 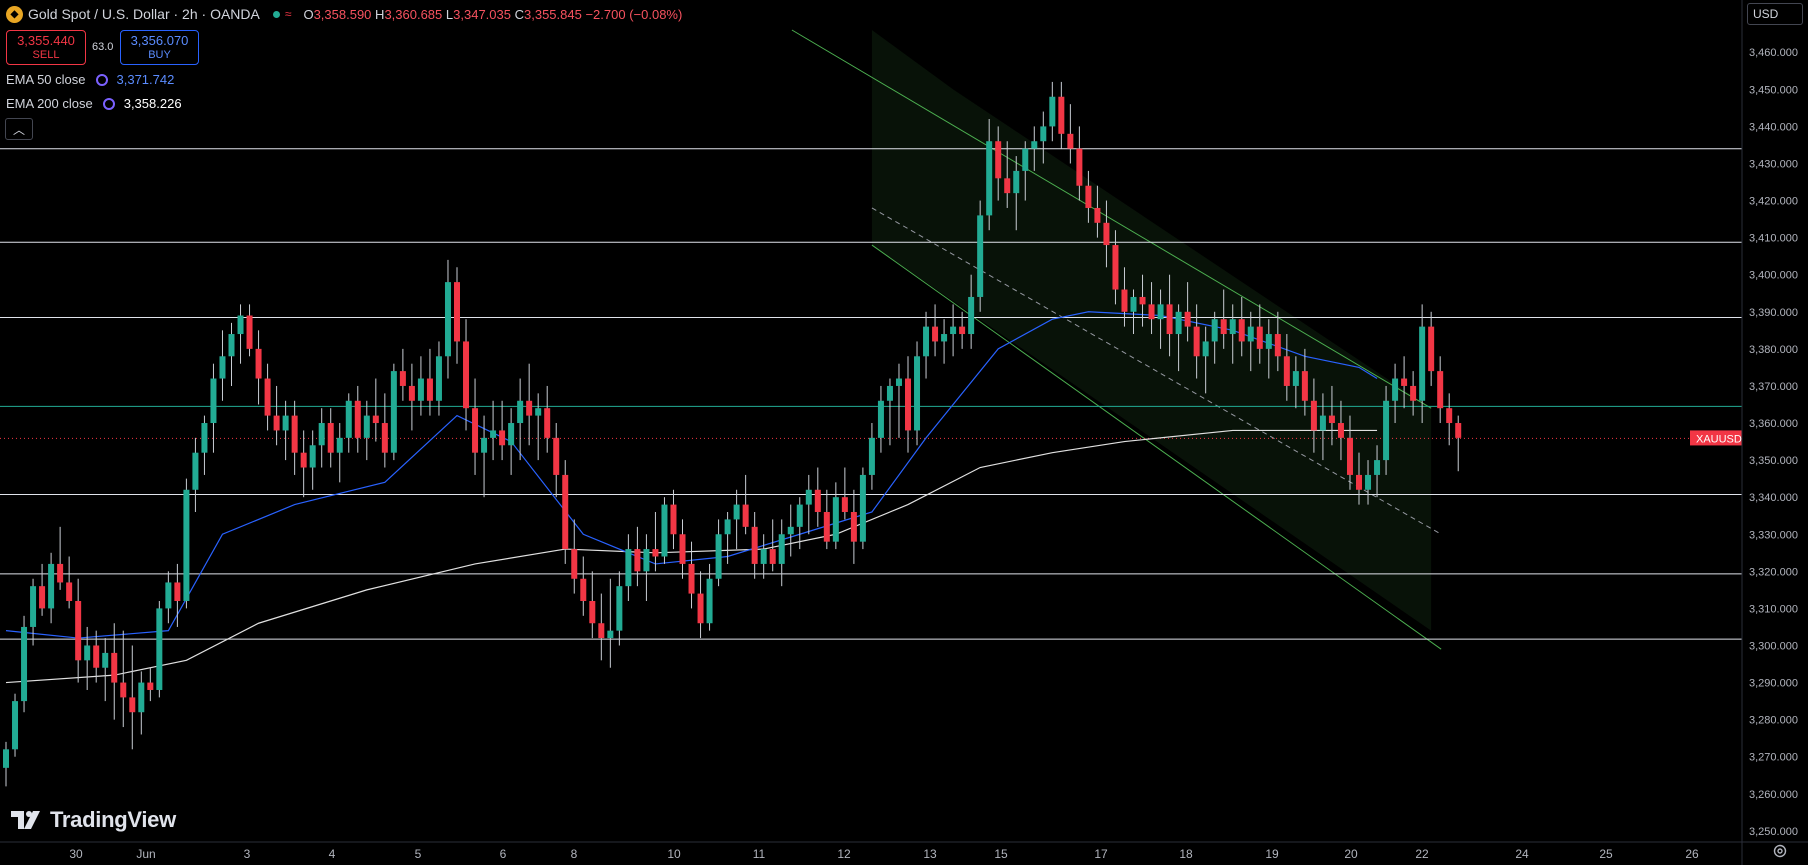 What do you see at coordinates (93, 820) in the screenshot?
I see `tradingview-logo: TradingView` at bounding box center [93, 820].